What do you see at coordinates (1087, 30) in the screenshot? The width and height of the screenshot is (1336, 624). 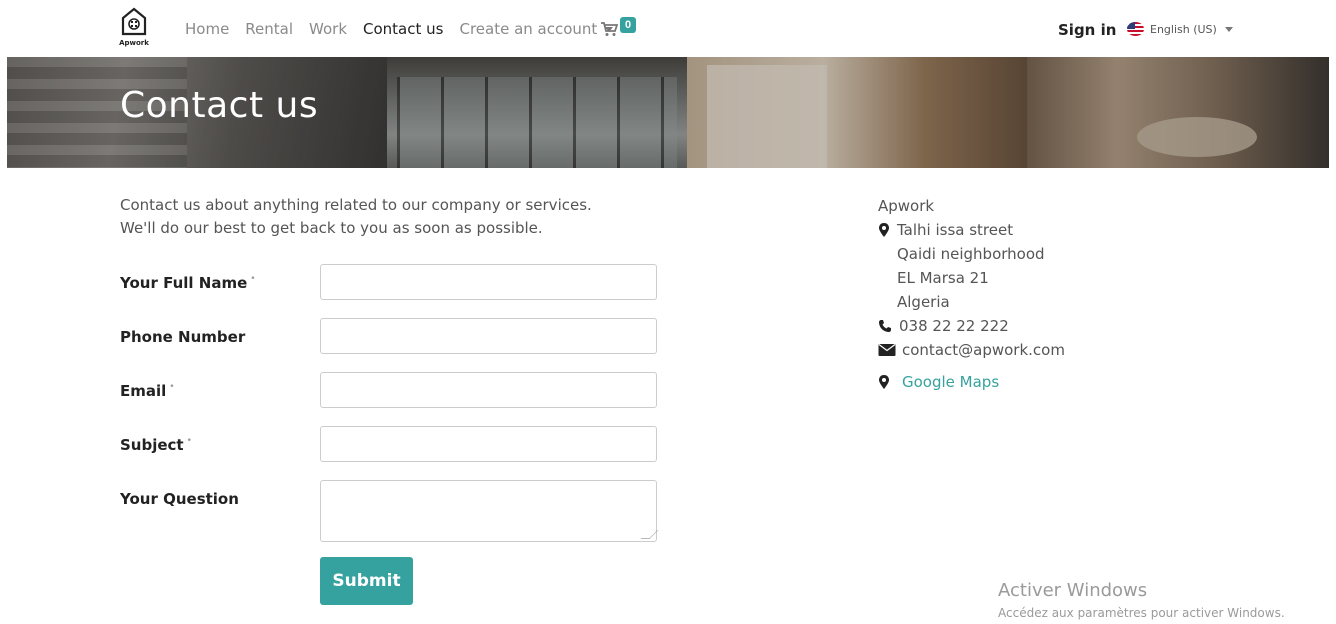 I see `sign-in-link: Sign in` at bounding box center [1087, 30].